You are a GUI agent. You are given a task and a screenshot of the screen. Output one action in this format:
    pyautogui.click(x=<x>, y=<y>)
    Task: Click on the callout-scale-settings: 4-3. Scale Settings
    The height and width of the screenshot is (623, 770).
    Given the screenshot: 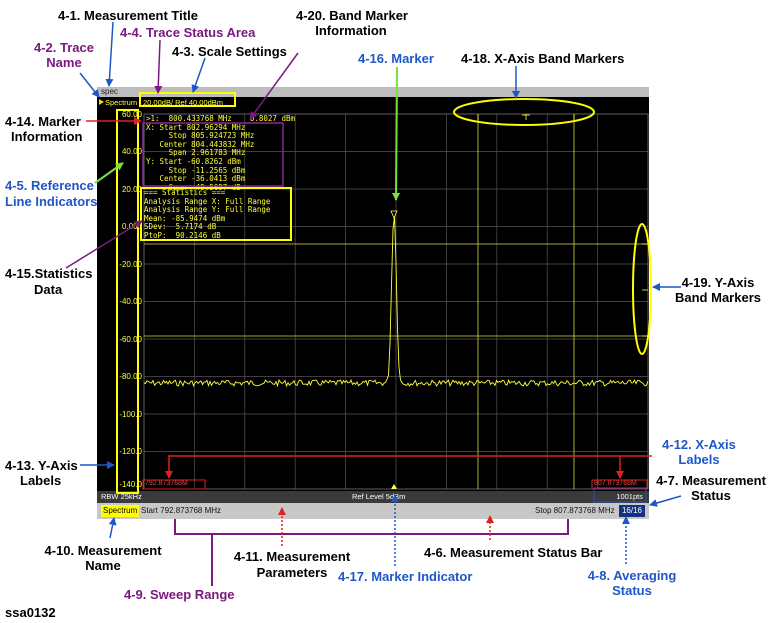 What is the action you would take?
    pyautogui.click(x=229, y=51)
    